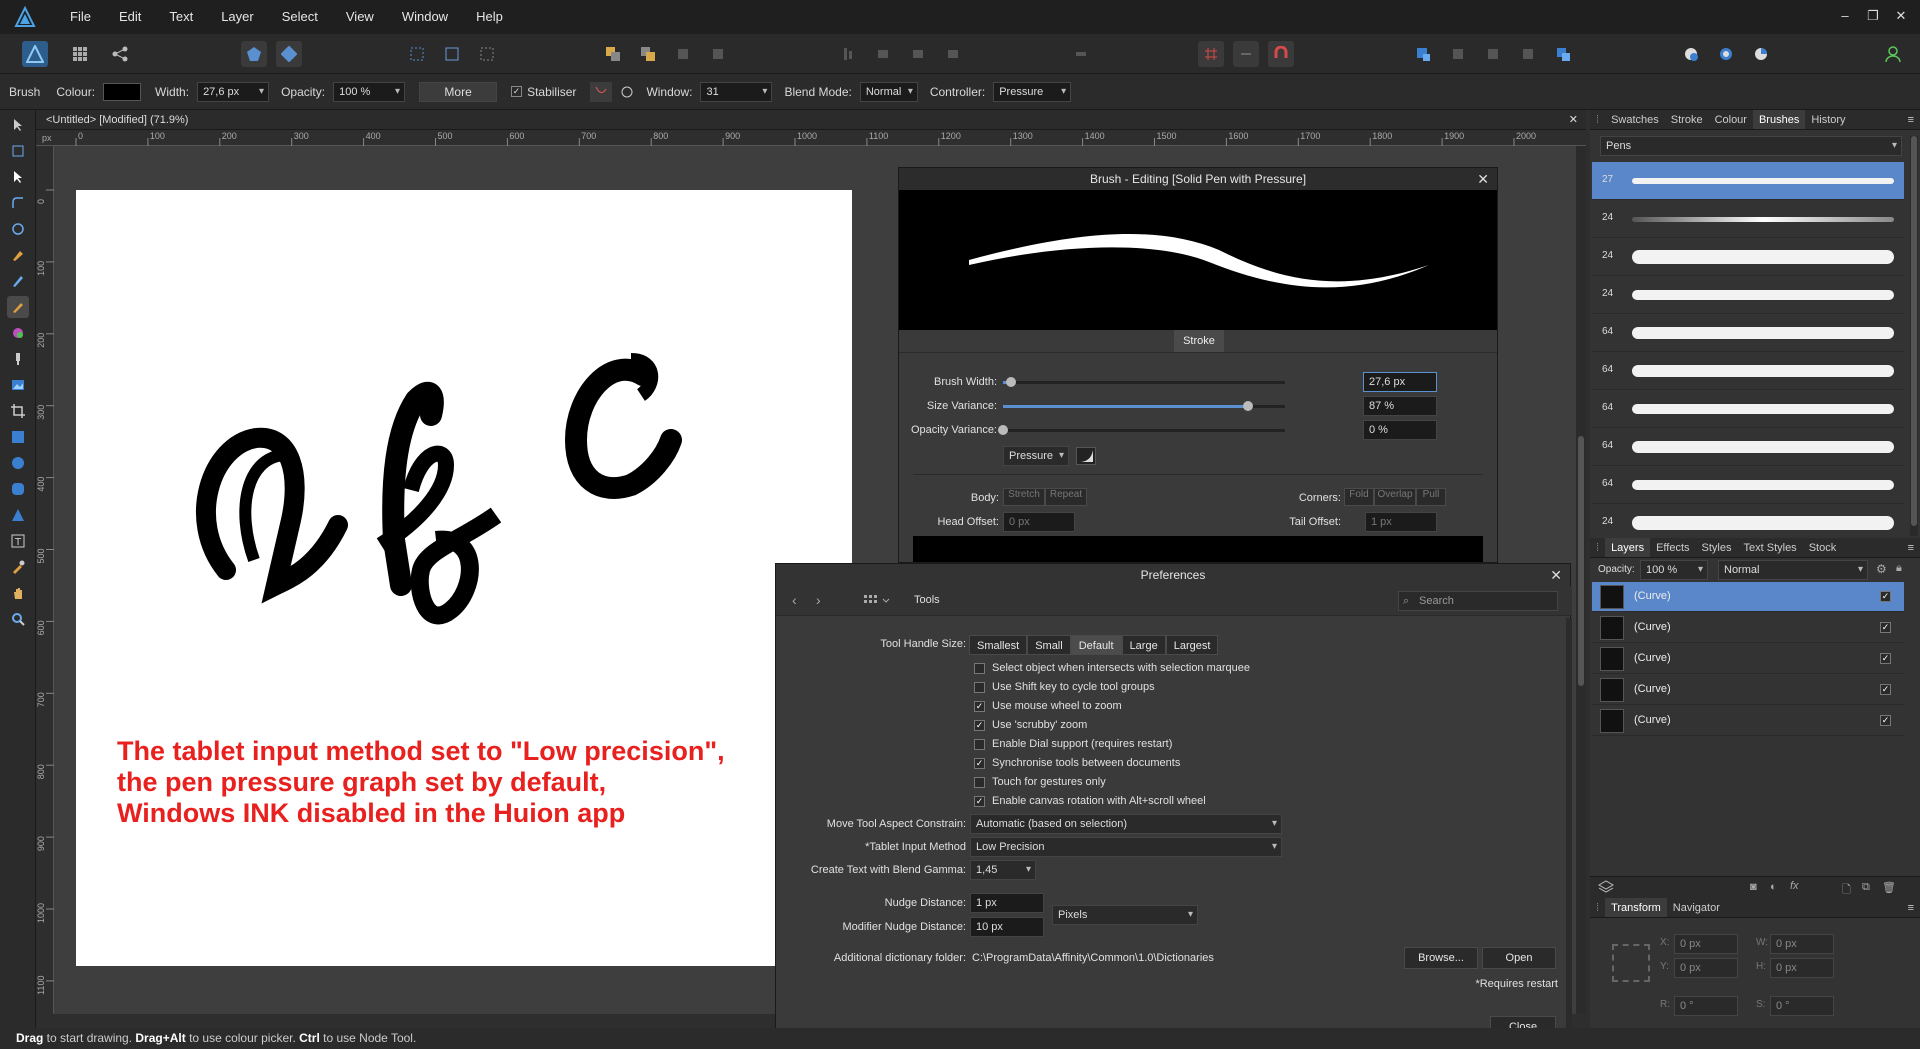  Describe the element at coordinates (648, 54) in the screenshot. I see `arrange-forward-icon` at that location.